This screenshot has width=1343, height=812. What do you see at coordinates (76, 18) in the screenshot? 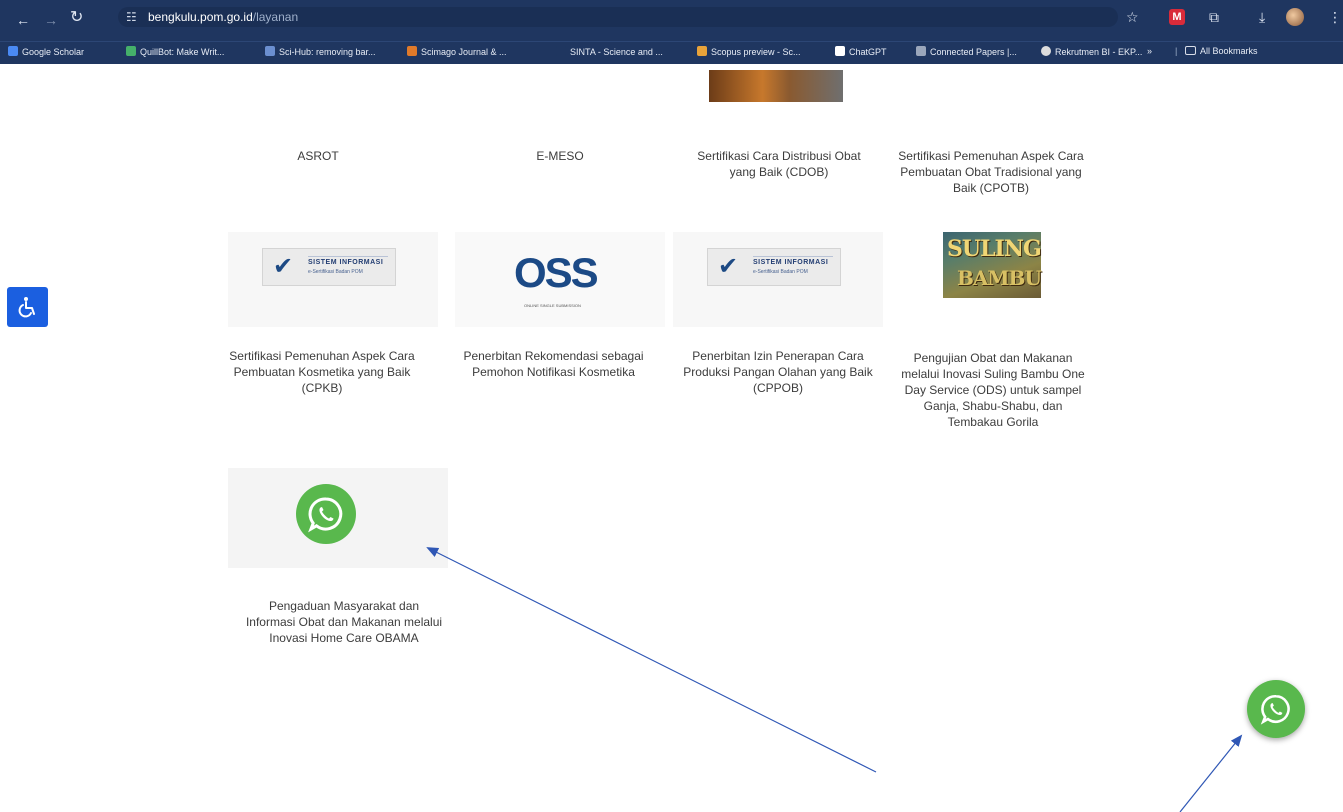
I see `reload-icon: ↻` at bounding box center [76, 18].